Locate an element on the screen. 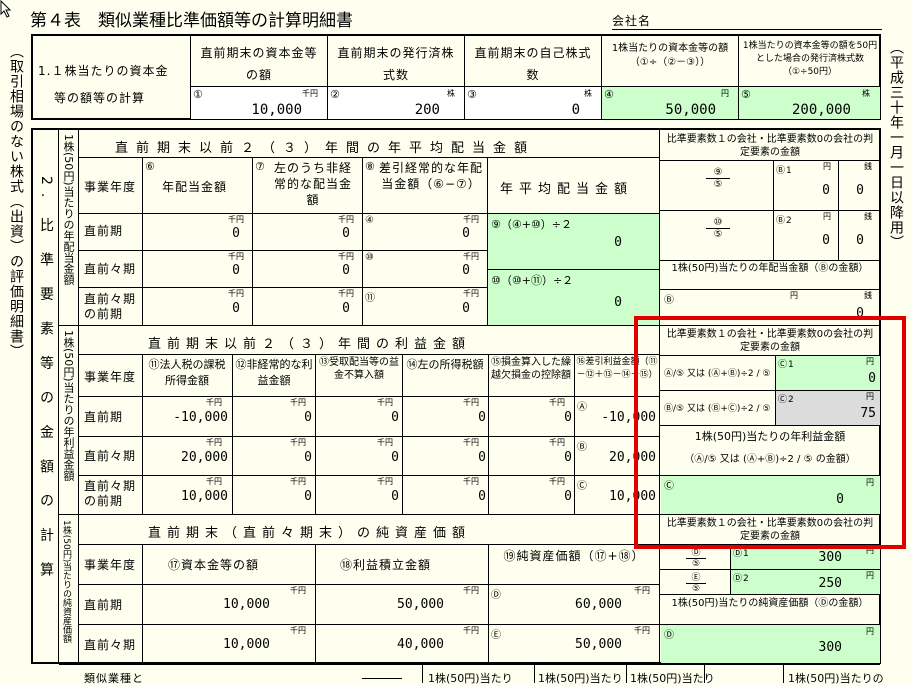 The height and width of the screenshot is (686, 911). net-title: 直前期末（直前々期末）の純資産価額 is located at coordinates (310, 533).